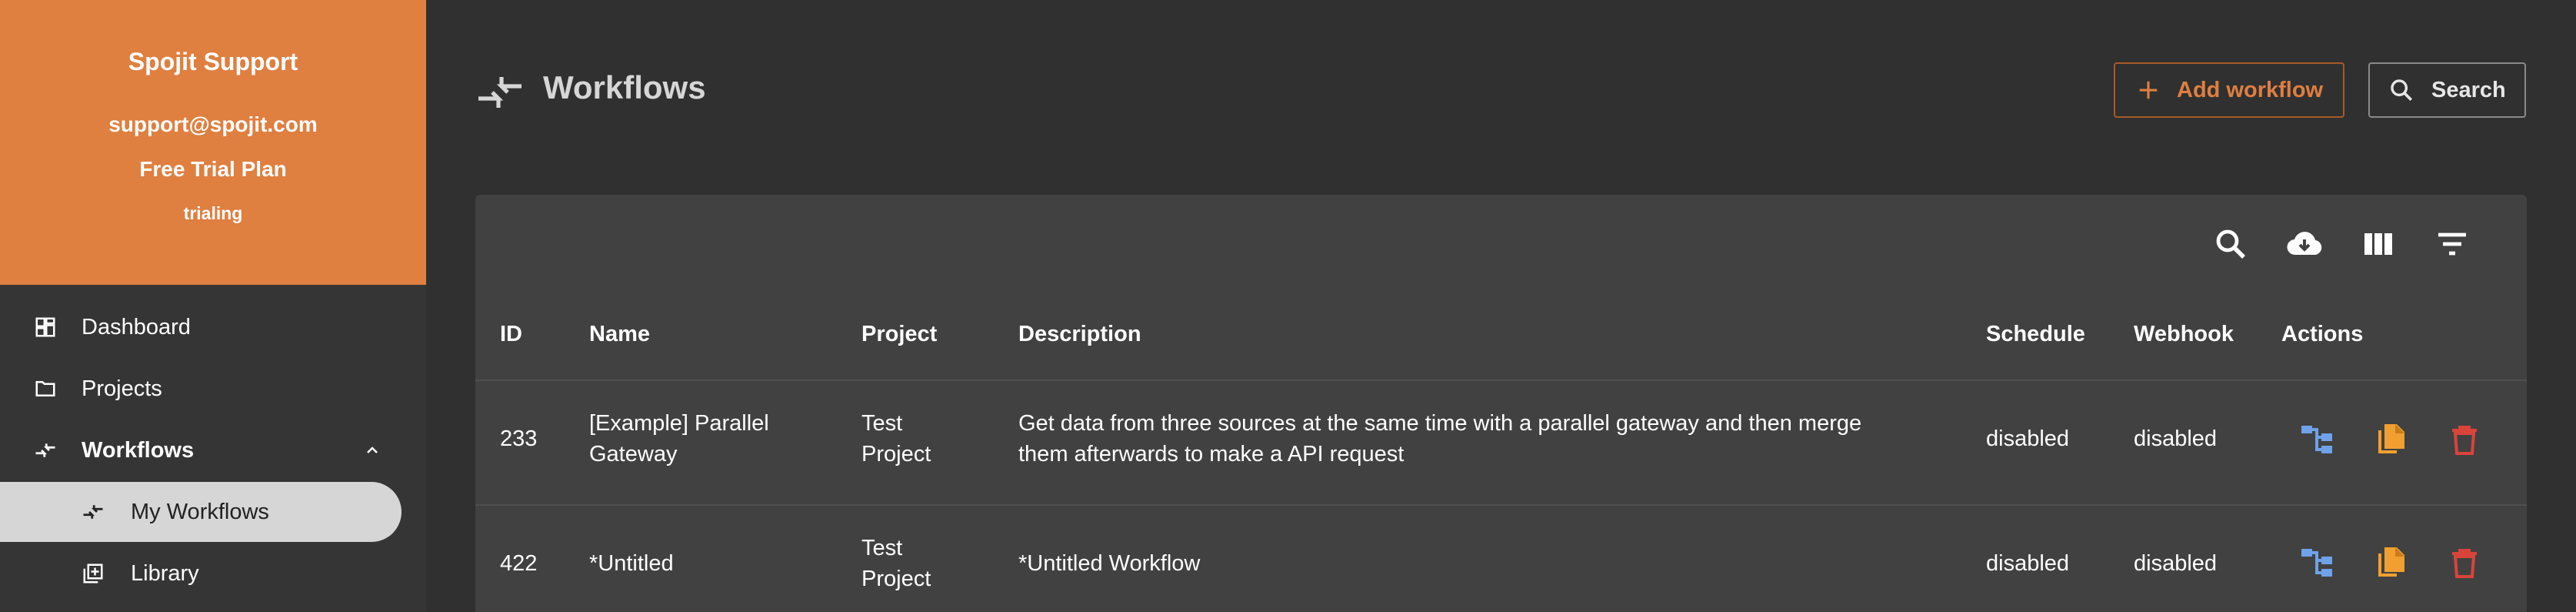 The height and width of the screenshot is (612, 2576). Describe the element at coordinates (372, 451) in the screenshot. I see `chevron-up-icon` at that location.